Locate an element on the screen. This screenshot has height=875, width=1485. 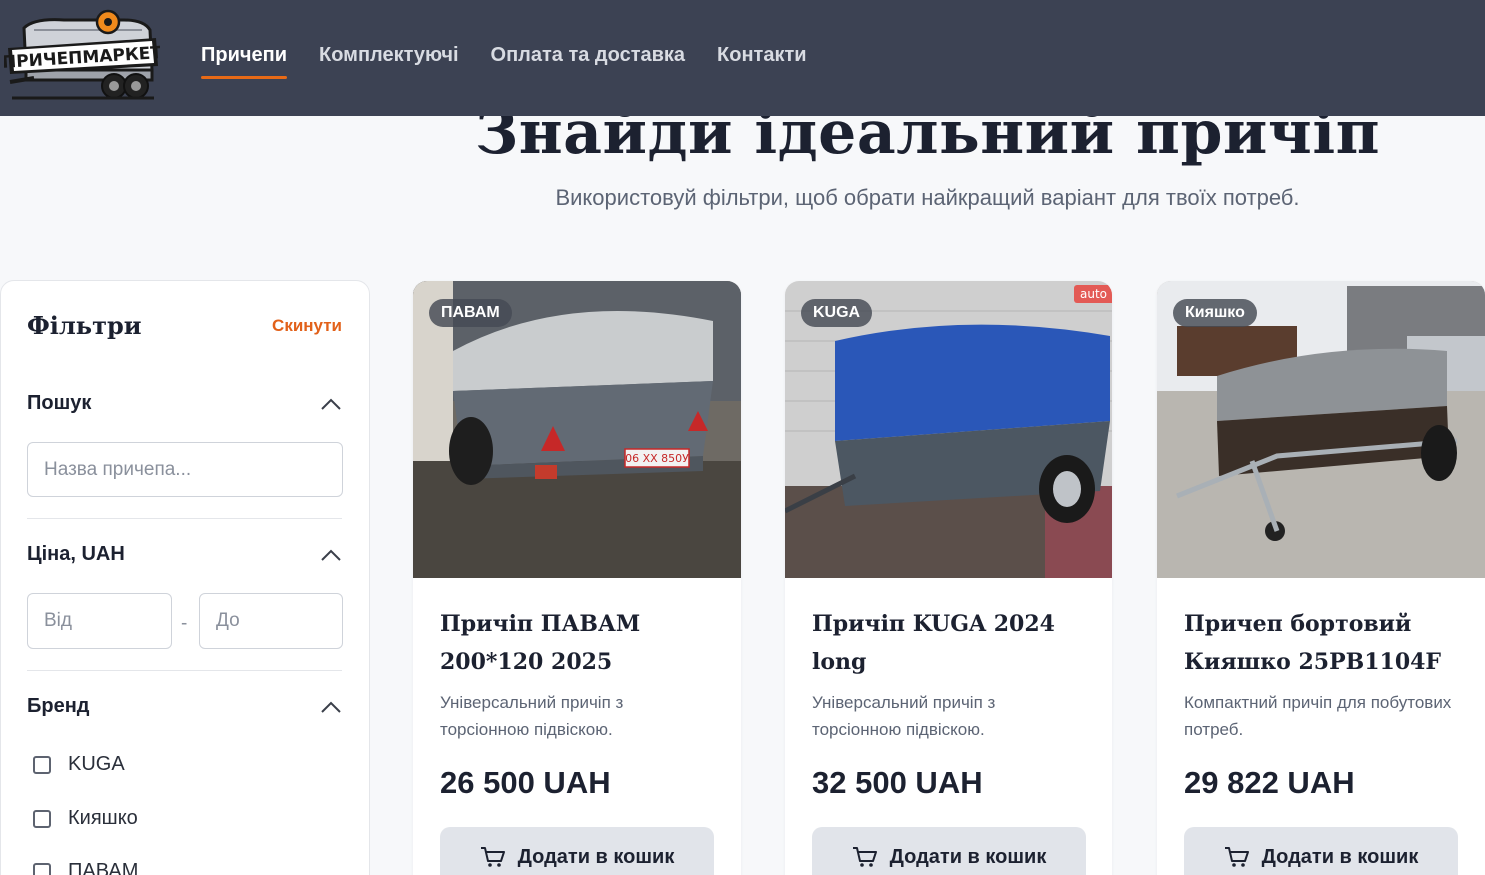
filters-title: Фільтри is located at coordinates (84, 325).